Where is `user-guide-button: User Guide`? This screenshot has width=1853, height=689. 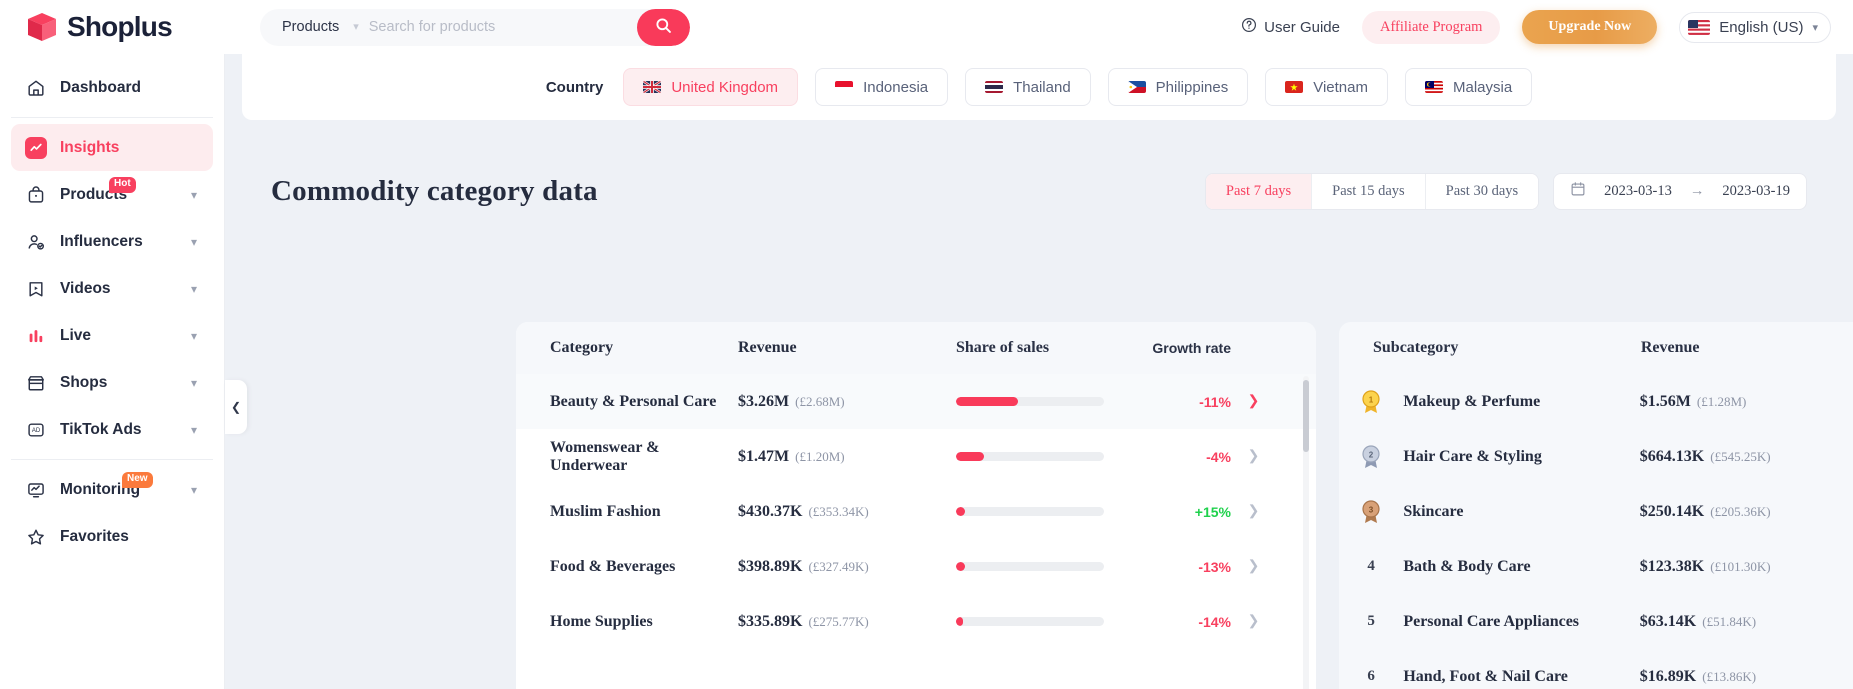 user-guide-button: User Guide is located at coordinates (1290, 27).